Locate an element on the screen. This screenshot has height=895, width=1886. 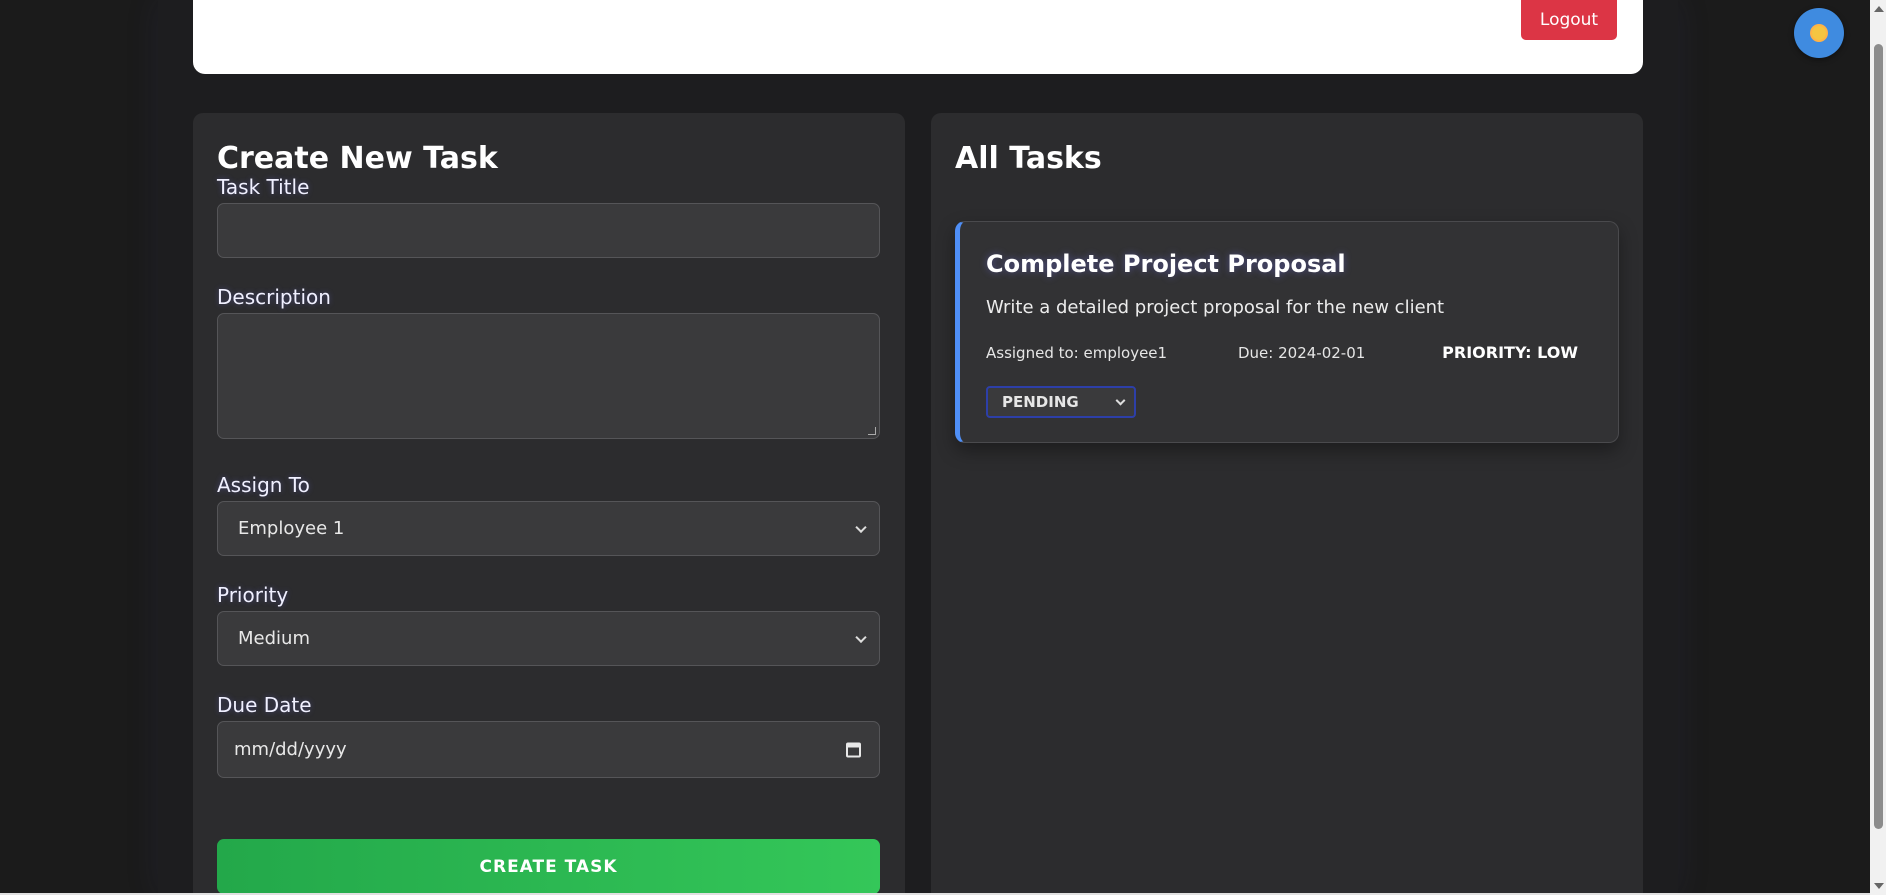
vertical-scrollbar is located at coordinates (1878, 447).